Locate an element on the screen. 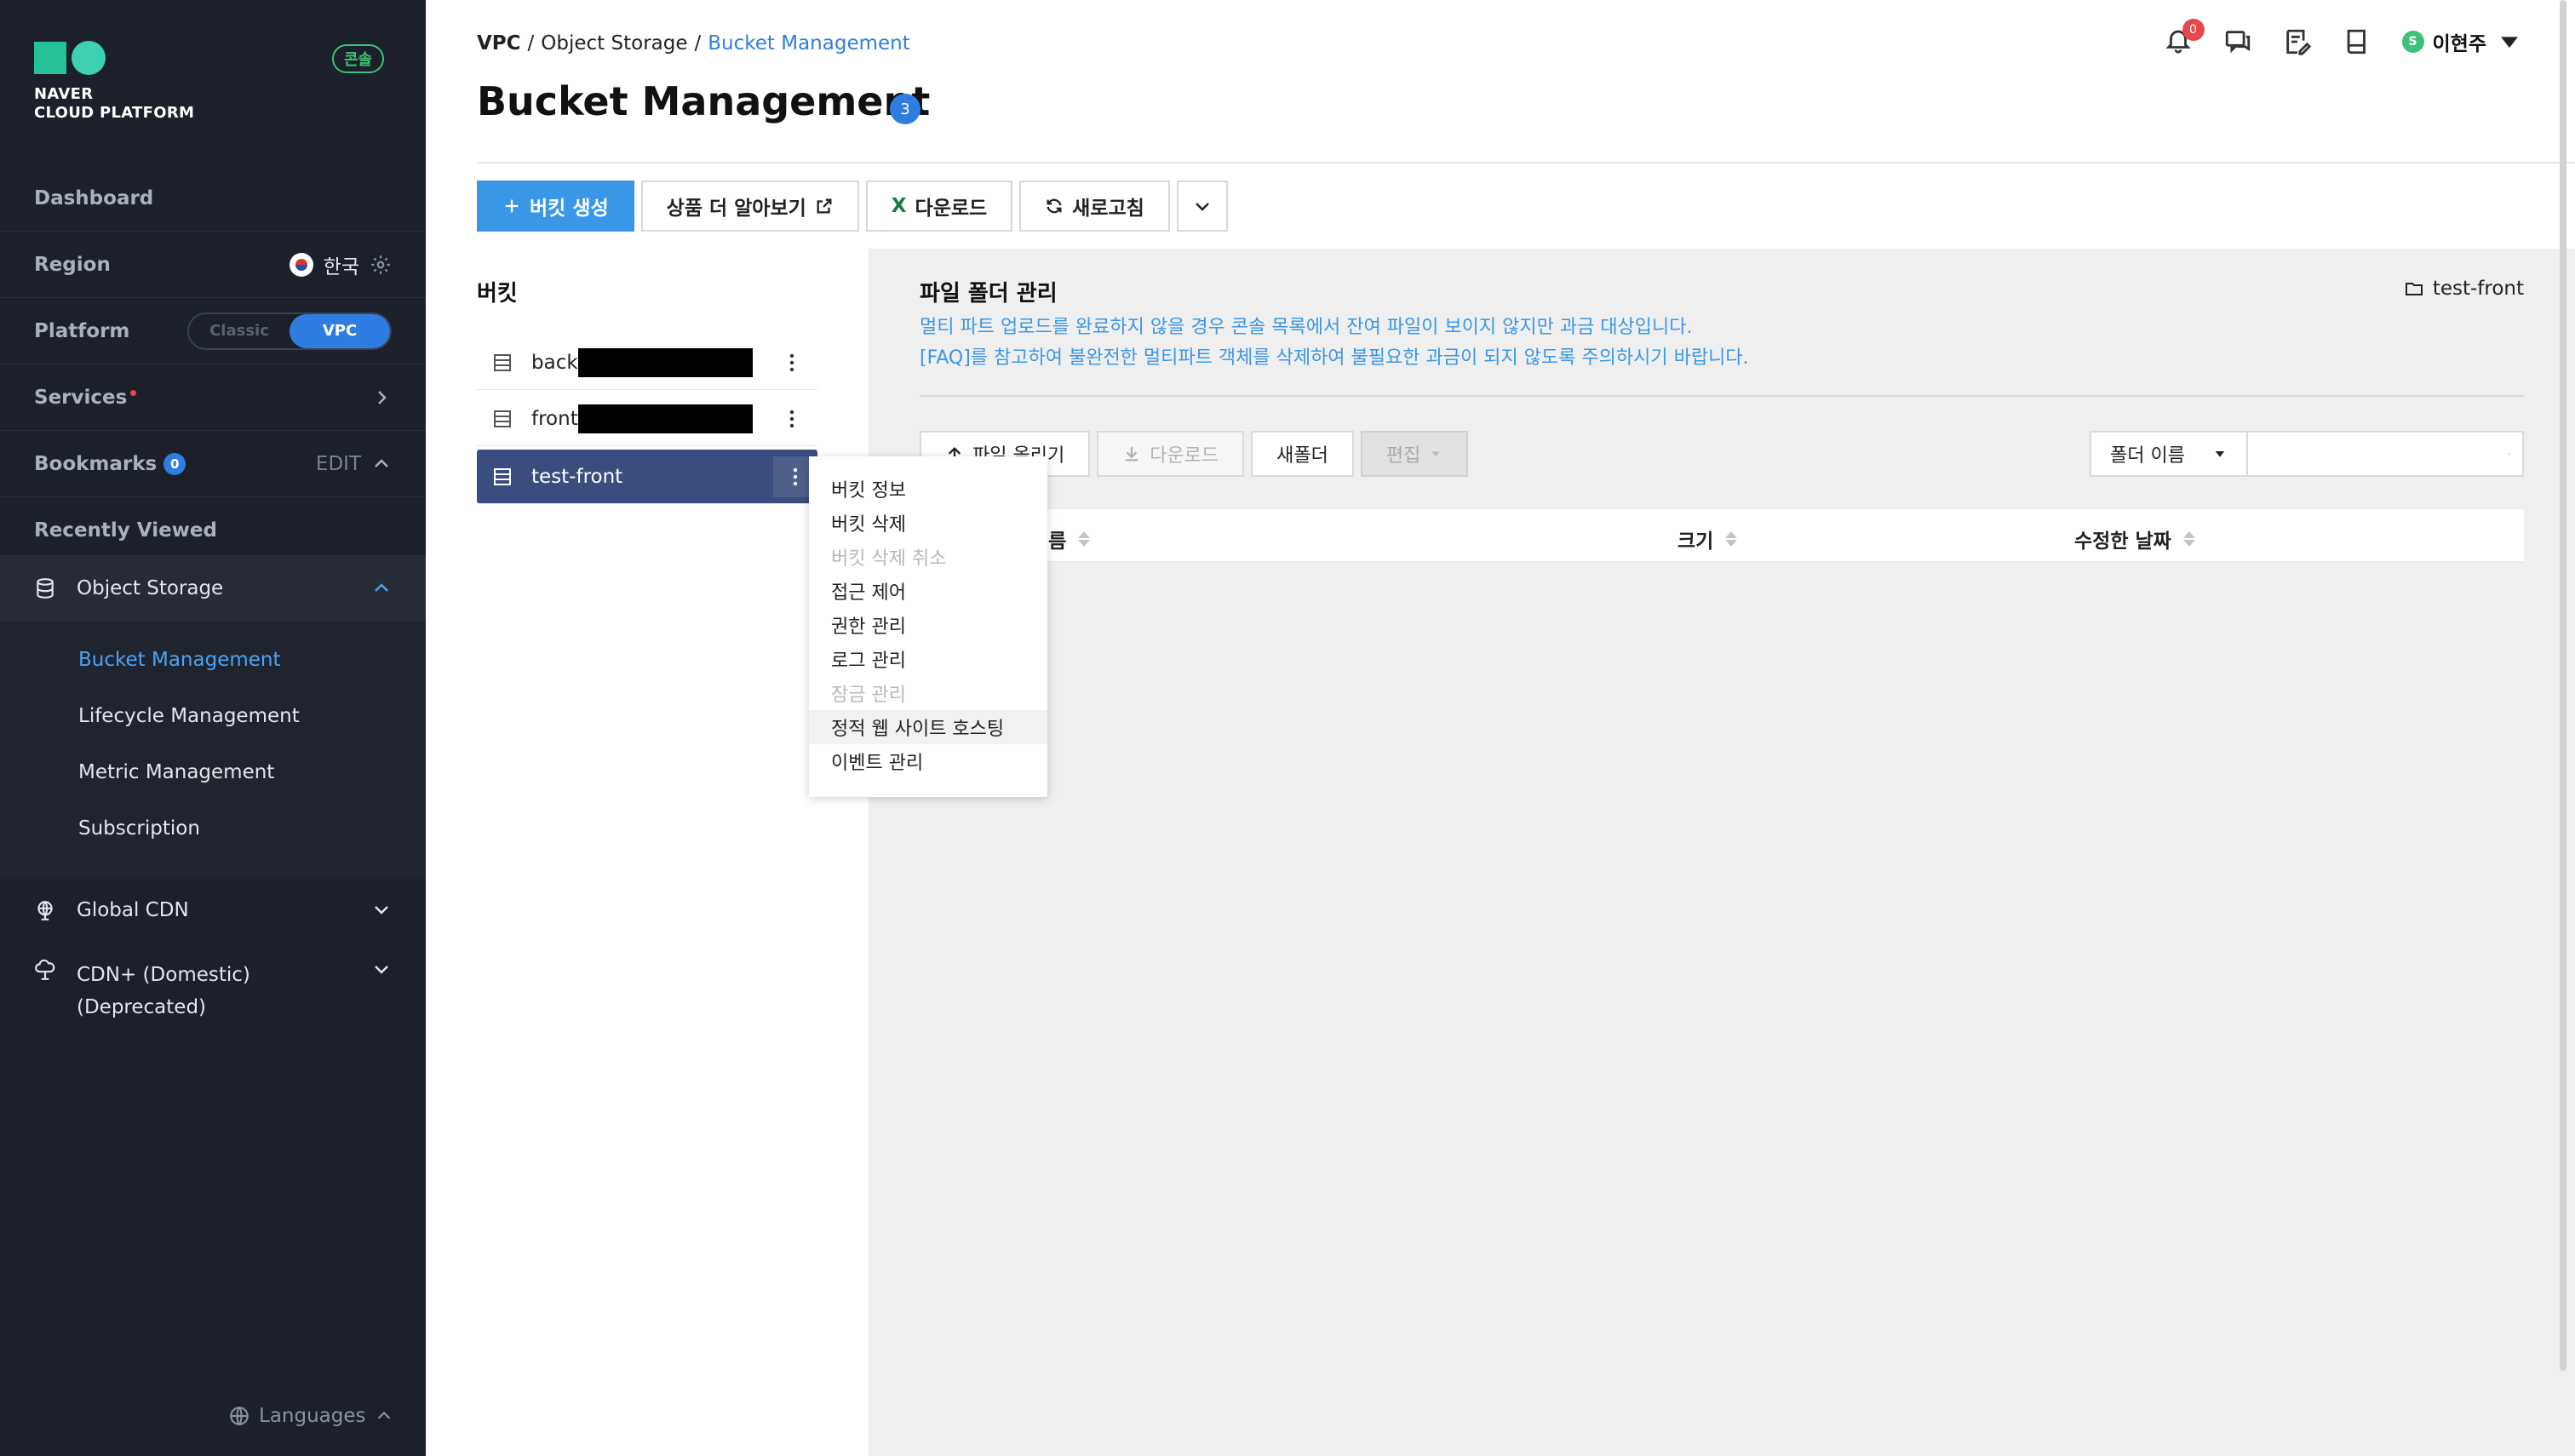  logo-text-line1: NAVER is located at coordinates (64, 94).